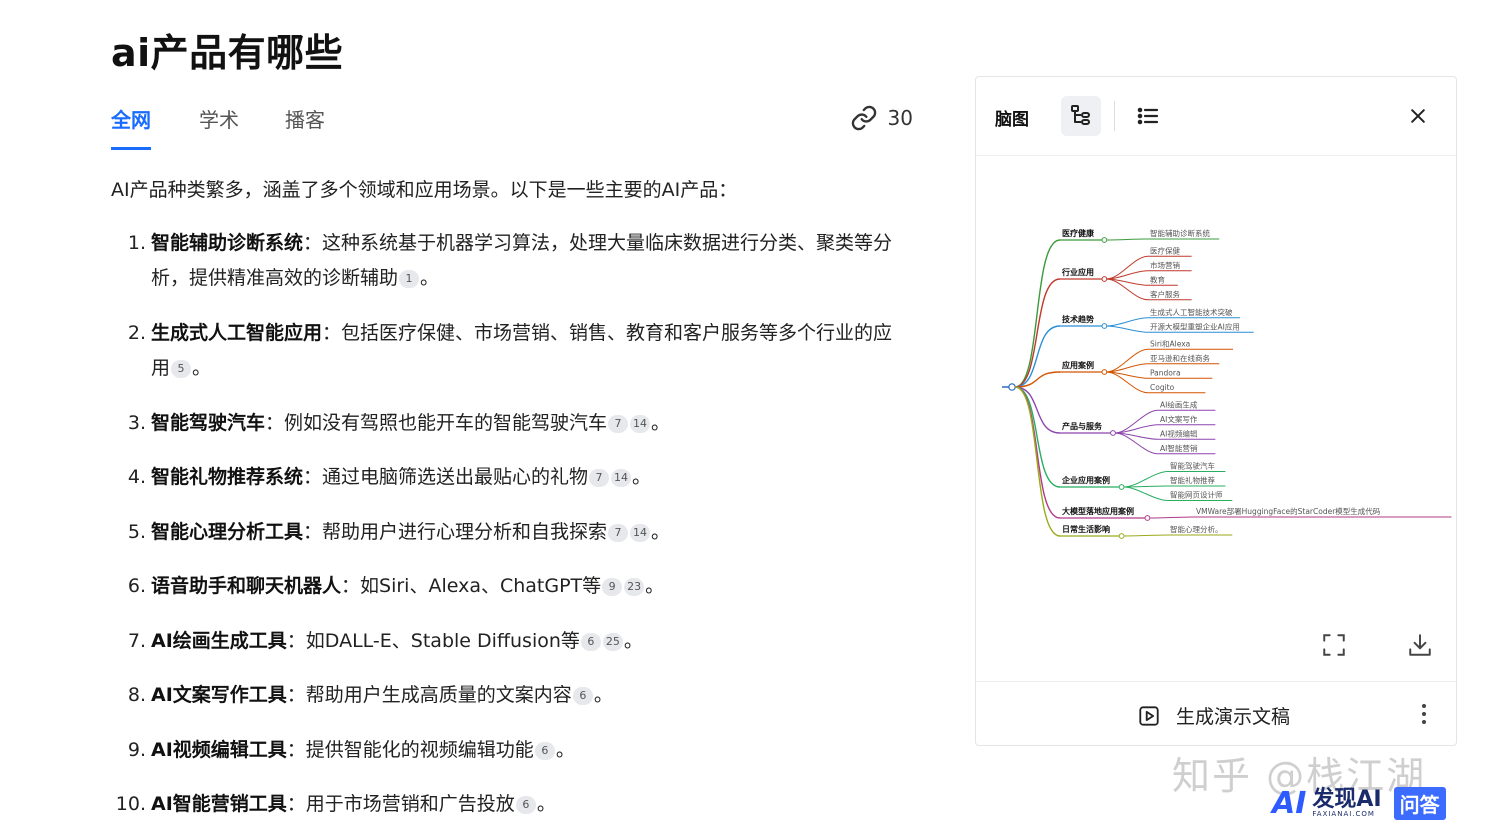 Image resolution: width=1487 pixels, height=831 pixels. Describe the element at coordinates (1078, 365) in the screenshot. I see `mindmap-category: 应用案例` at that location.